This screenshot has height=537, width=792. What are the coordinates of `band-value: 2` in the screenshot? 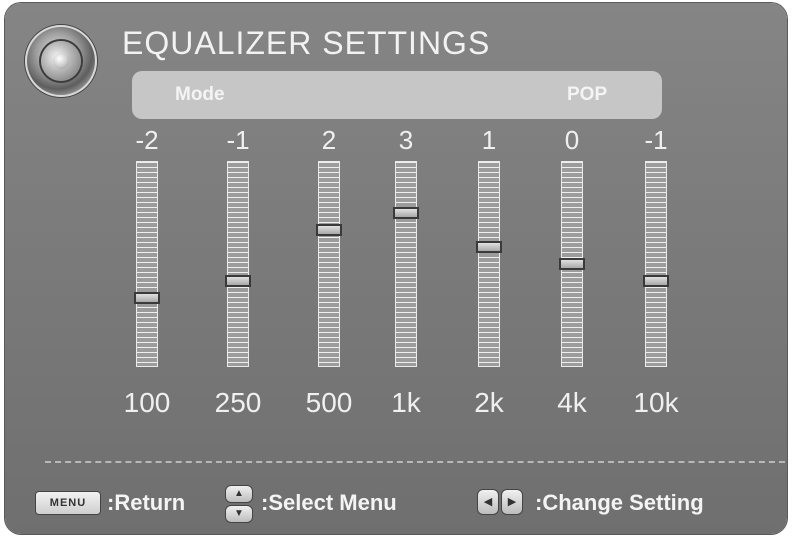 It's located at (329, 140).